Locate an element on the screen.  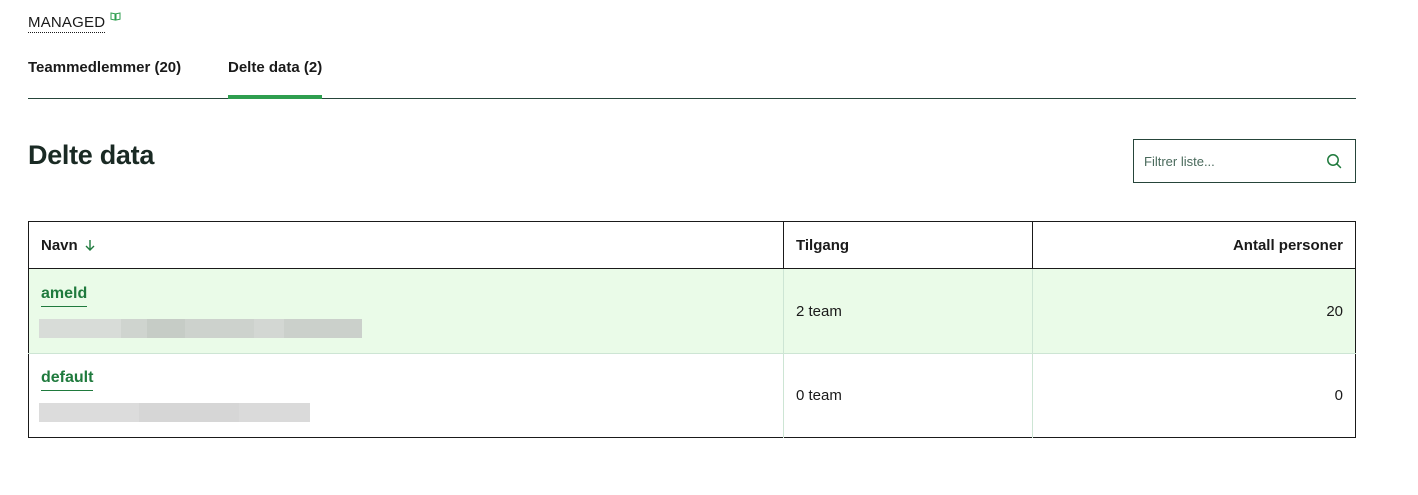
tab-bar: Teammedlemmer (20) Delte data (2) is located at coordinates (692, 77).